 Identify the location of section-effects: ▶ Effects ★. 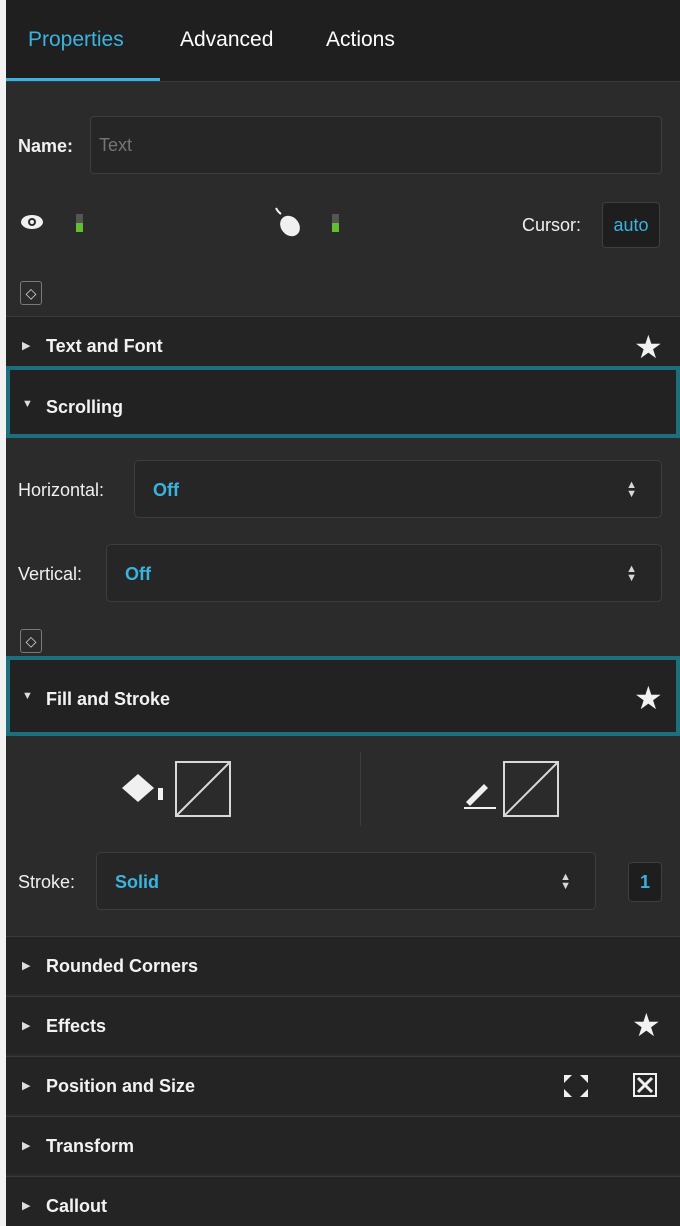
(343, 1025).